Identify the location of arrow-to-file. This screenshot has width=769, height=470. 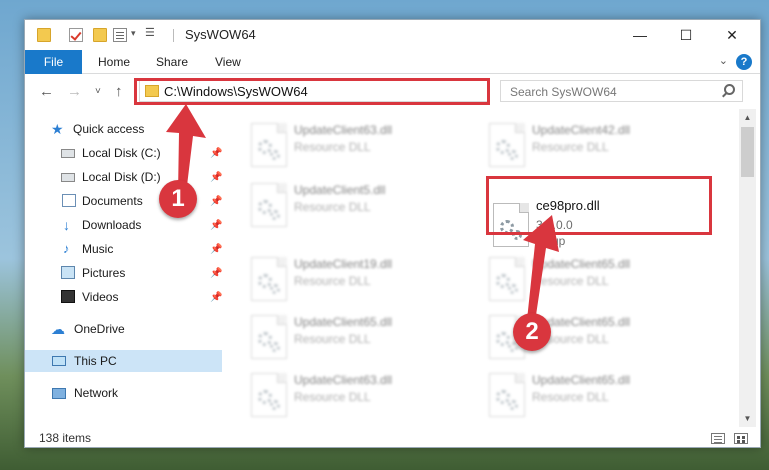
(541, 268).